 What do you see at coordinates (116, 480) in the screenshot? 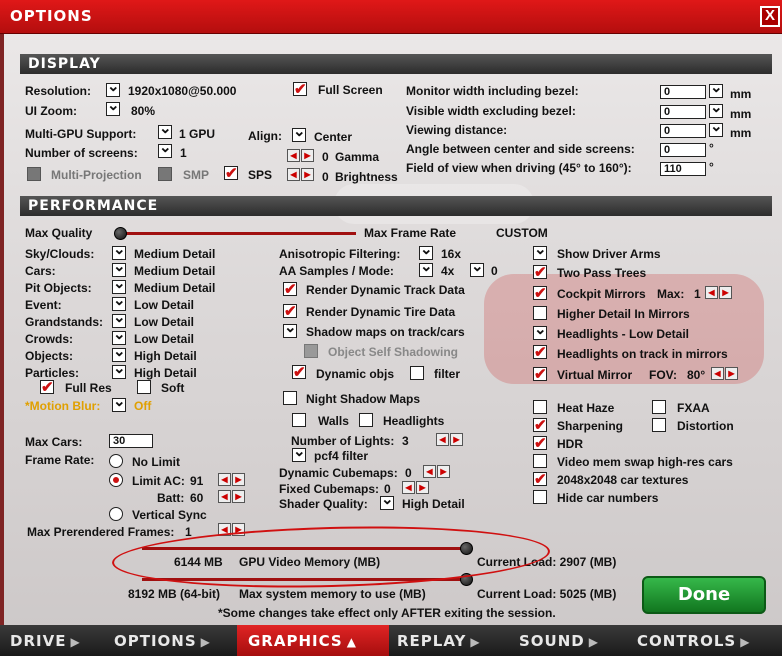
I see `limit-ac-radio` at bounding box center [116, 480].